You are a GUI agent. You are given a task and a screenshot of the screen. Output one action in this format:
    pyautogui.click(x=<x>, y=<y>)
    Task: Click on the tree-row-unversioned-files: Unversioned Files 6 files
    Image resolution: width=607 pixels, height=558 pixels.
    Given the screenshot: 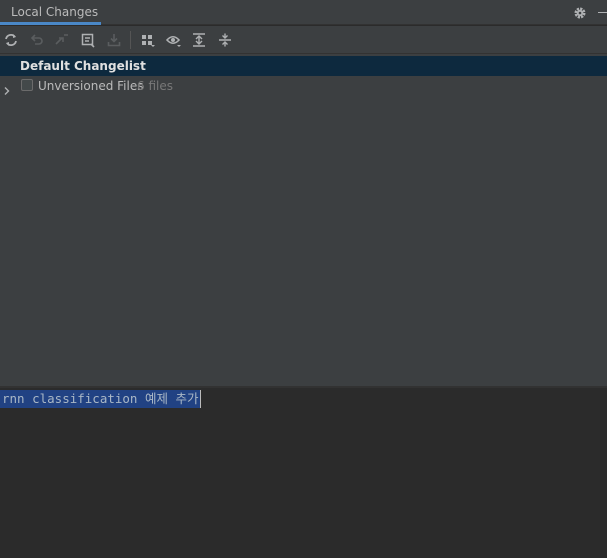 What is the action you would take?
    pyautogui.click(x=303, y=86)
    